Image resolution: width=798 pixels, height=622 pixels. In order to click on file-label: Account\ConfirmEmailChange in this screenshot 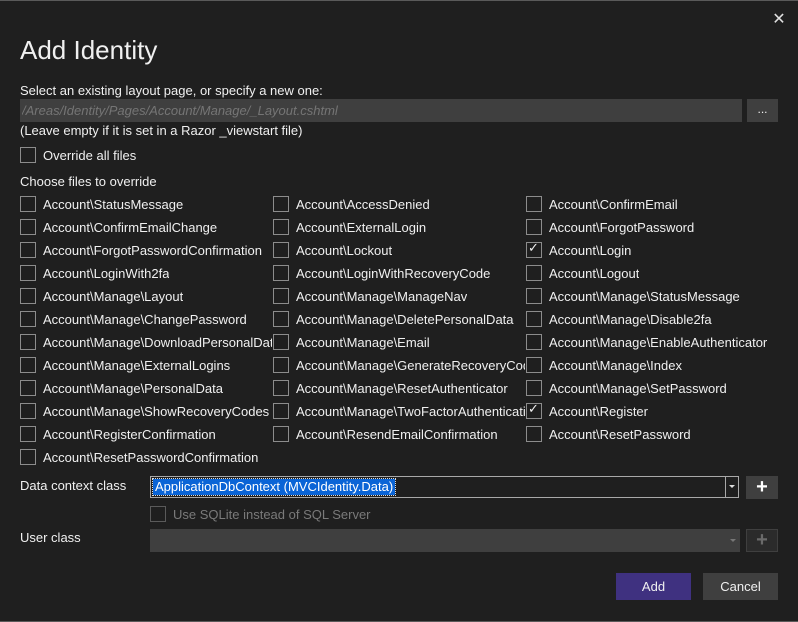, I will do `click(130, 227)`.